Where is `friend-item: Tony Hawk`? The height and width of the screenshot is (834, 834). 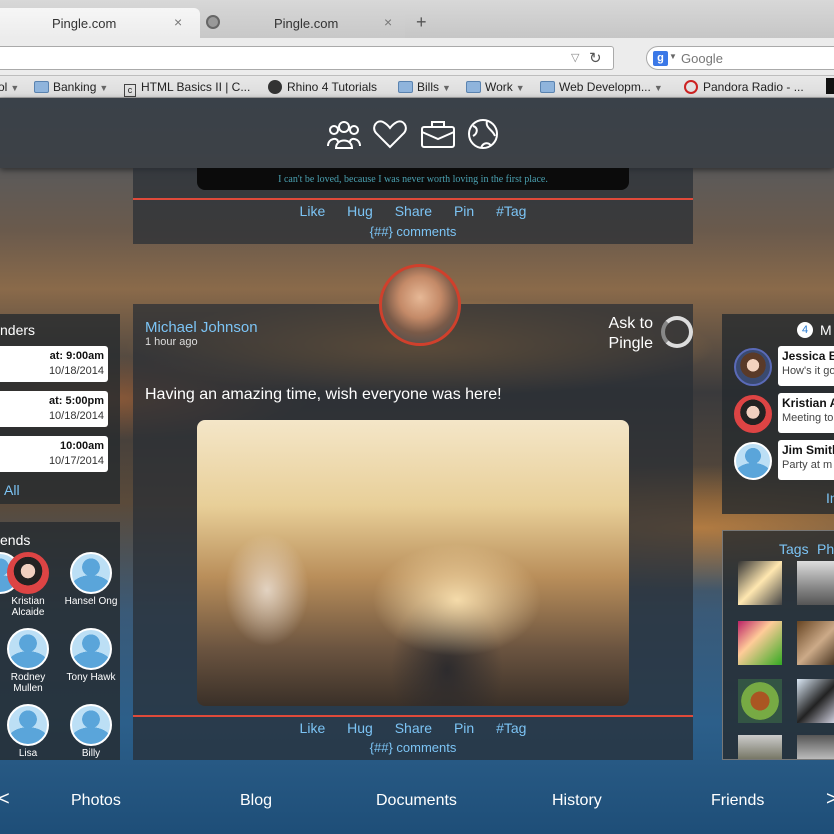
friend-item: Tony Hawk is located at coordinates (91, 655).